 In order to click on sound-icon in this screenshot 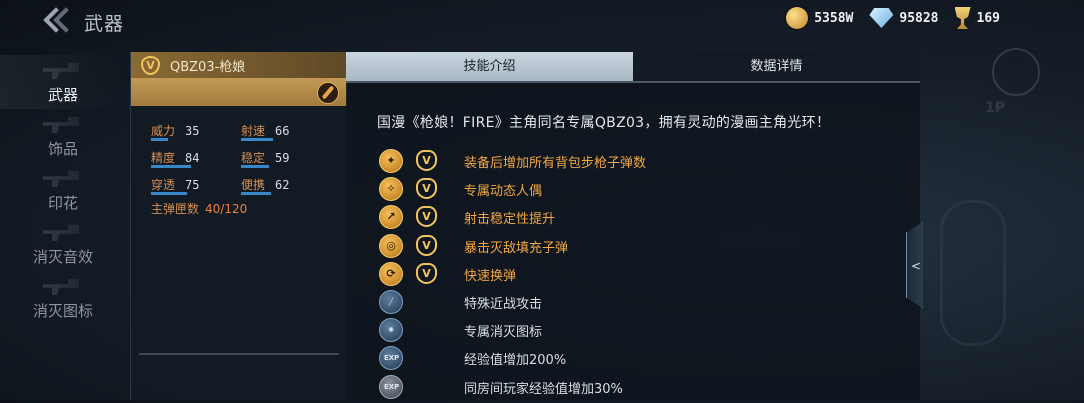, I will do `click(61, 232)`.